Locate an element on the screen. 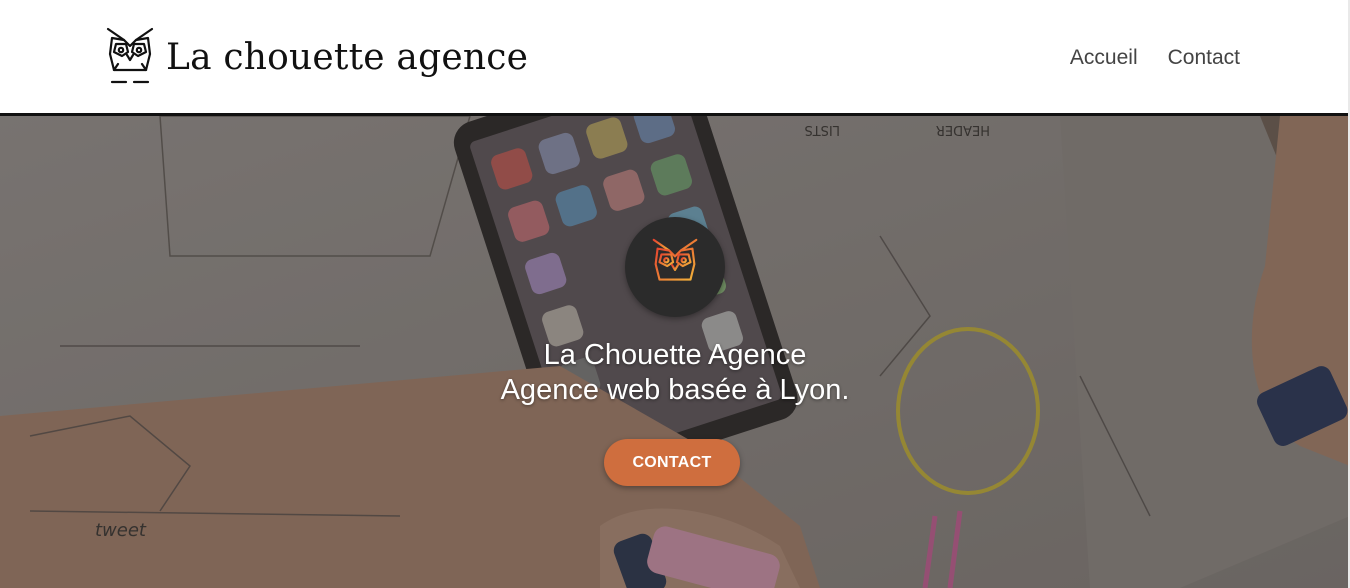 This screenshot has height=588, width=1350. nav-link-contact: Contact is located at coordinates (1204, 58).